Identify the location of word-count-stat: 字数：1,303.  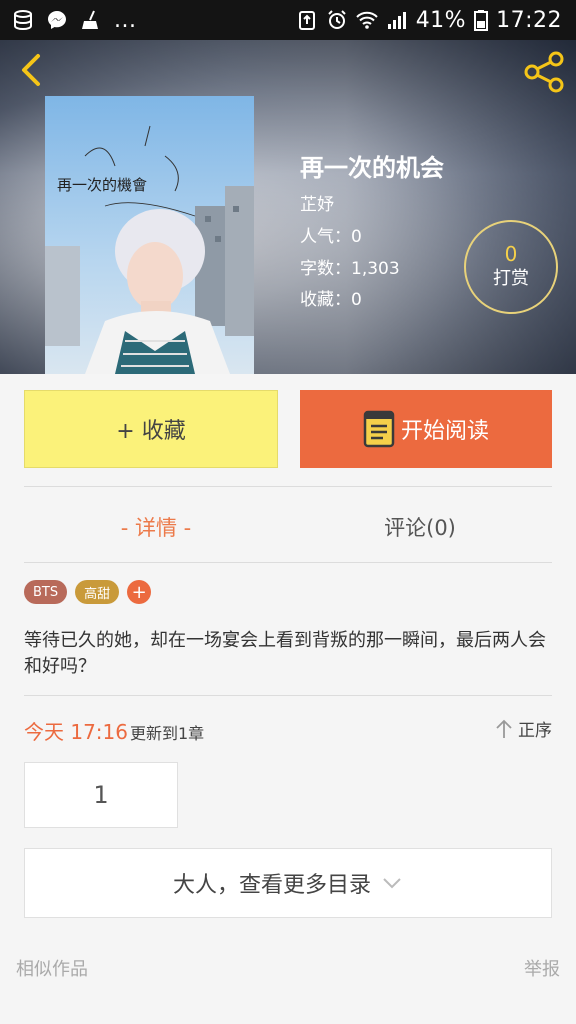
(350, 269).